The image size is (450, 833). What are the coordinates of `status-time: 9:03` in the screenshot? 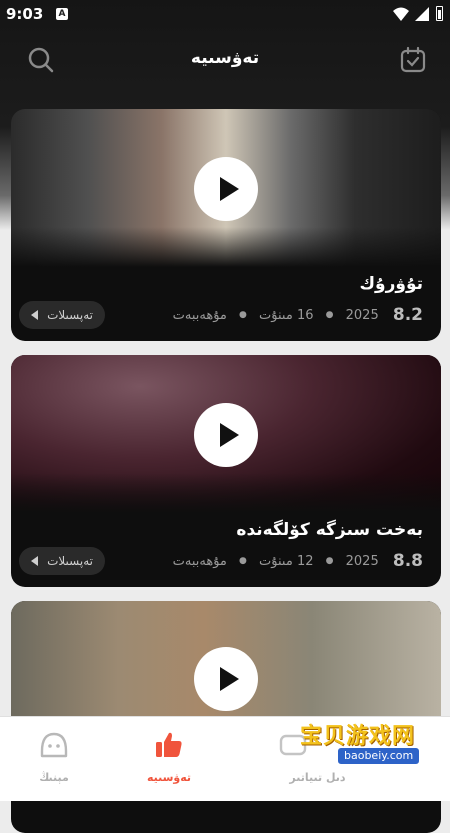 It's located at (25, 14).